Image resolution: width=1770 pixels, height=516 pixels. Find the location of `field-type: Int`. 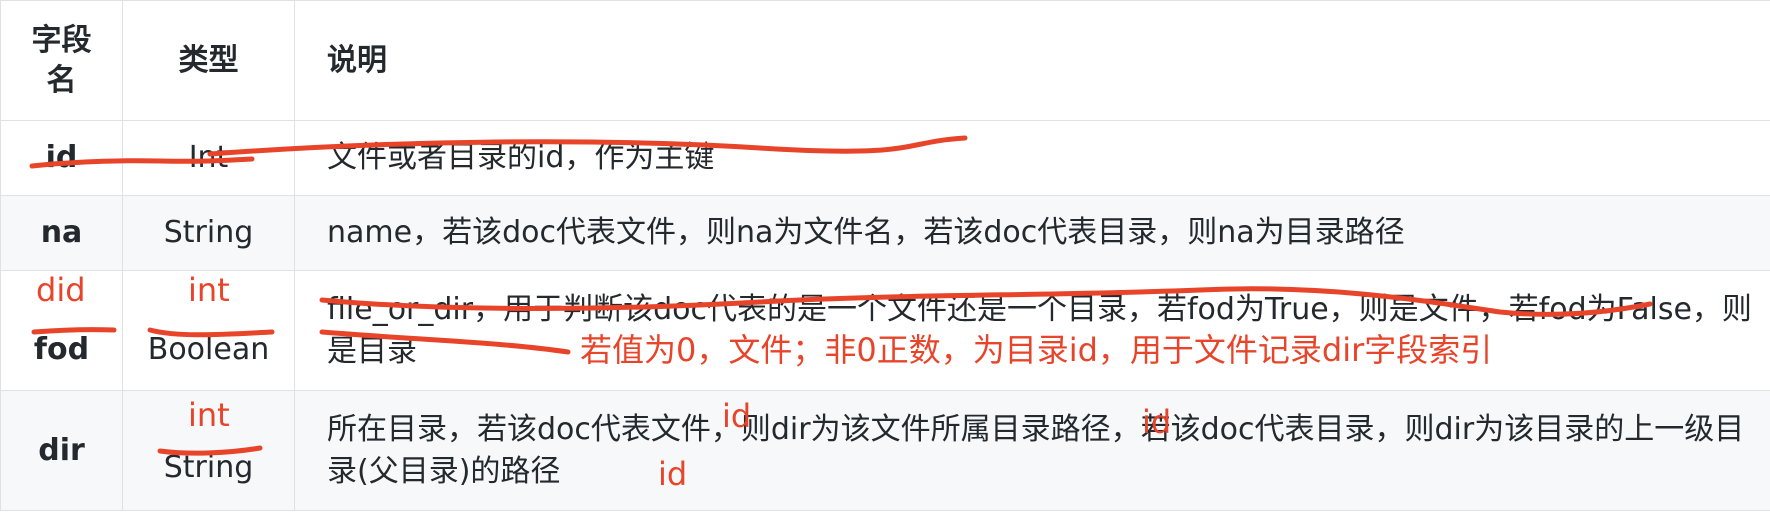

field-type: Int is located at coordinates (208, 158).